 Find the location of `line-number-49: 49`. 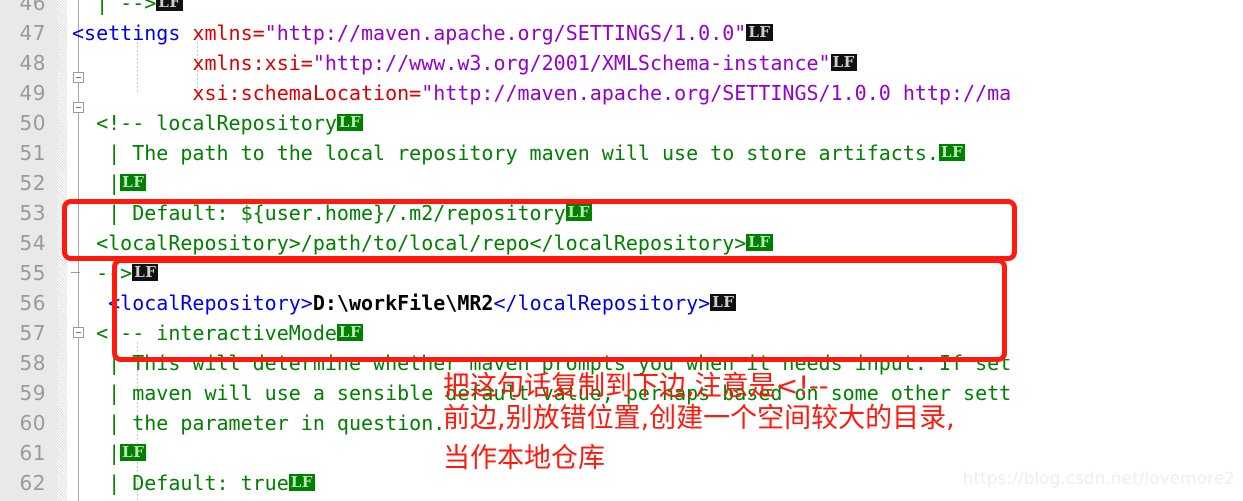

line-number-49: 49 is located at coordinates (32, 93).